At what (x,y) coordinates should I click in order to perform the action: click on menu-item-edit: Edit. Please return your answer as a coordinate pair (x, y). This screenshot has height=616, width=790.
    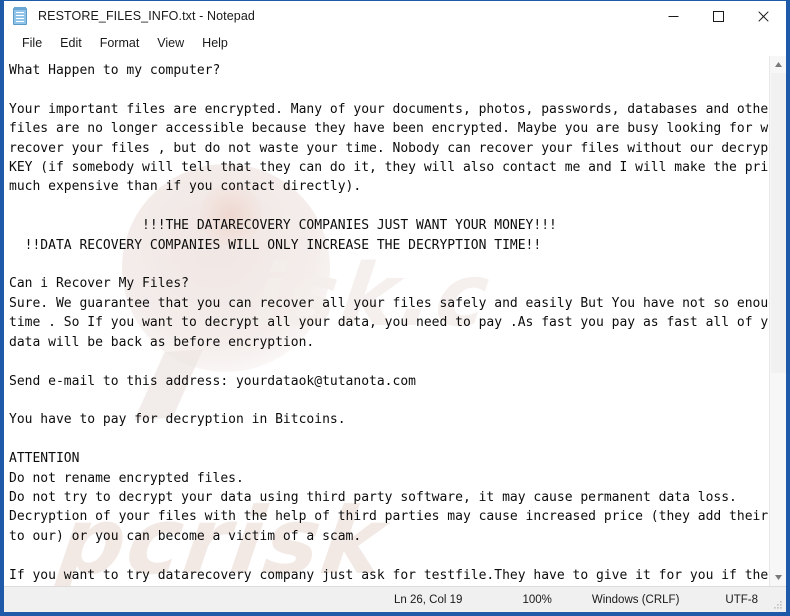
    Looking at the image, I should click on (71, 43).